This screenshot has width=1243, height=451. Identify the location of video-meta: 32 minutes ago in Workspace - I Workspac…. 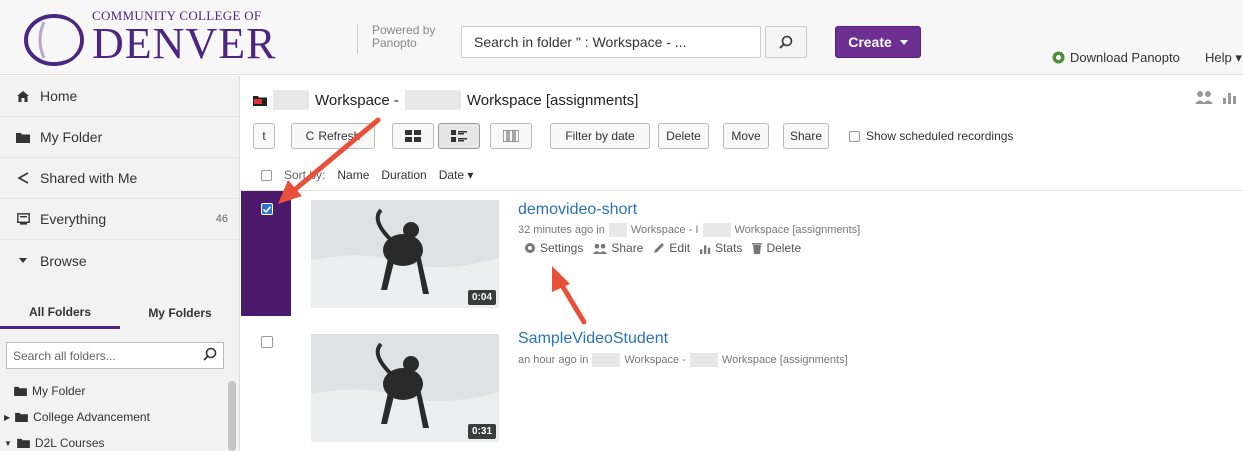
(689, 230).